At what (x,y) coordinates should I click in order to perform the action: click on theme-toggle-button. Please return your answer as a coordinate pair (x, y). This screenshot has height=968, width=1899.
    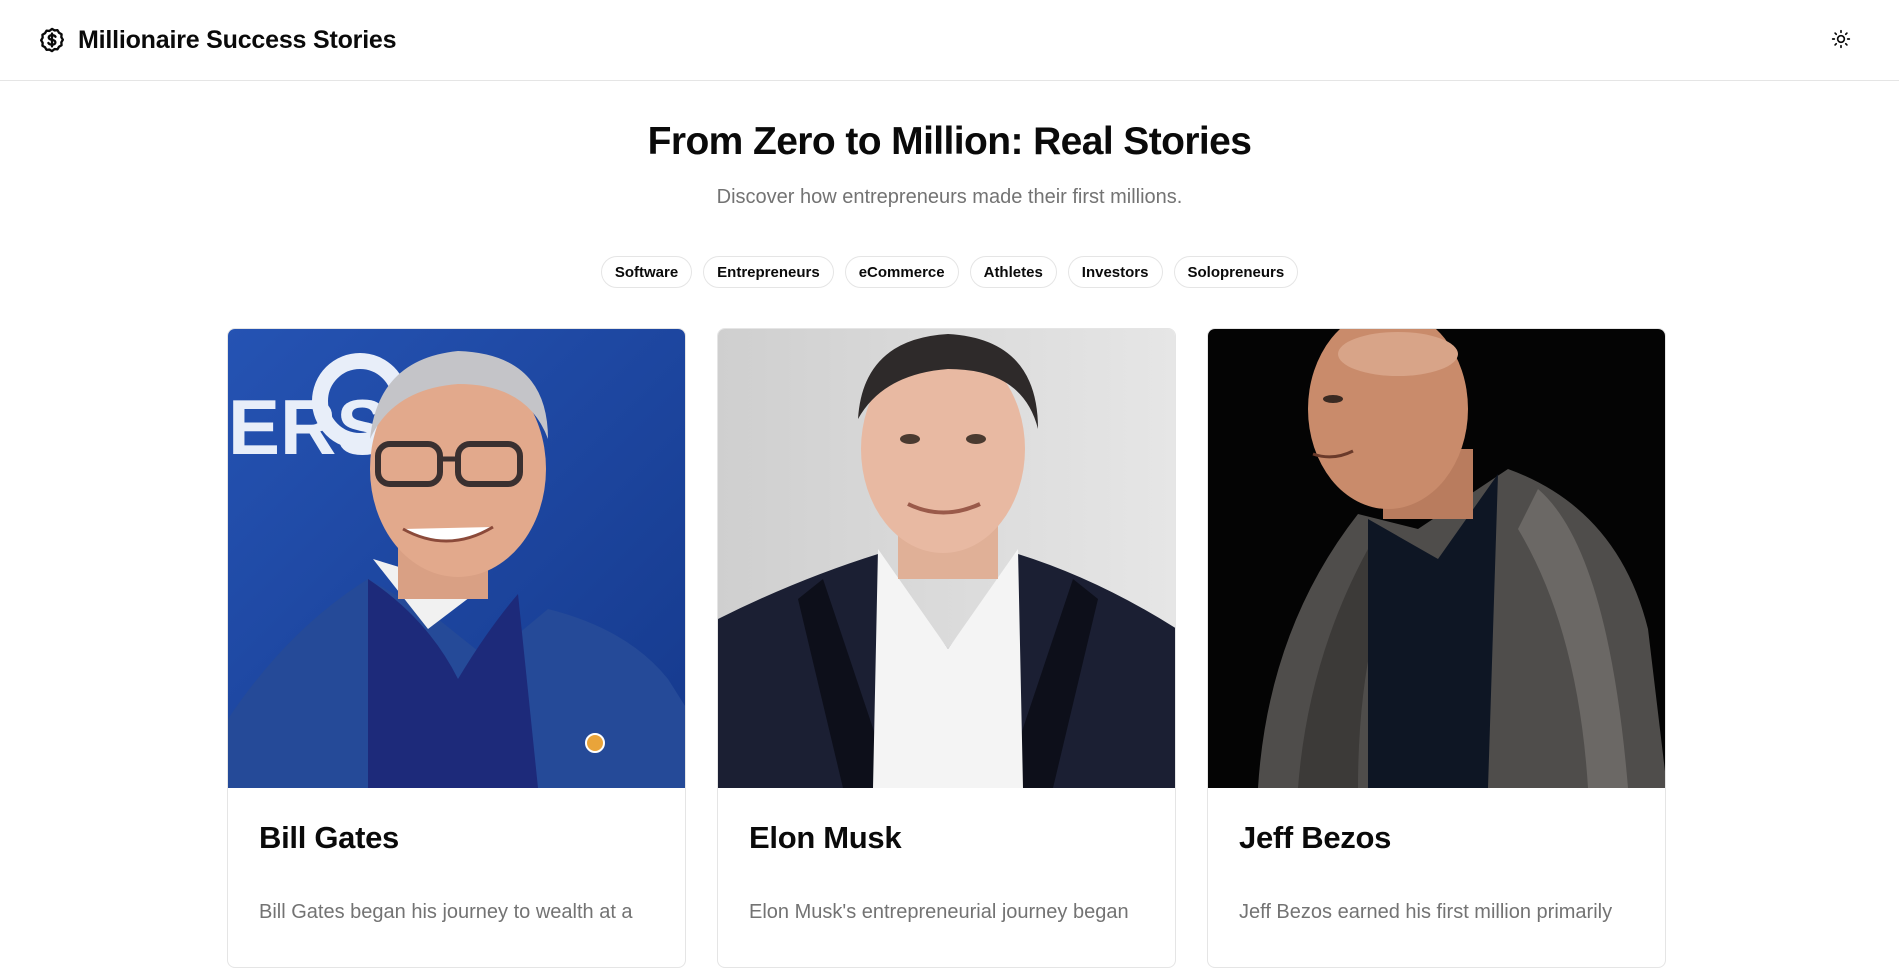
    Looking at the image, I should click on (1841, 40).